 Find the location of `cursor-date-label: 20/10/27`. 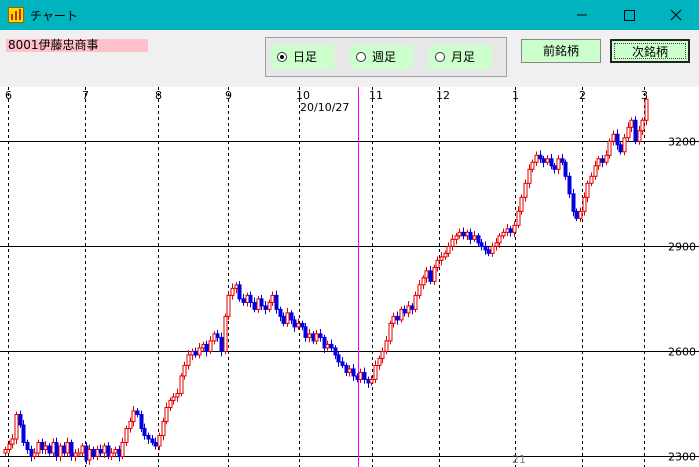

cursor-date-label: 20/10/27 is located at coordinates (324, 107).